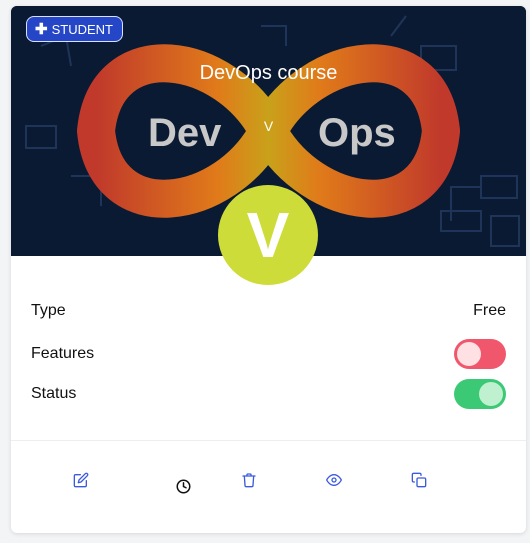 The width and height of the screenshot is (530, 543). What do you see at coordinates (54, 393) in the screenshot?
I see `status-label: Status` at bounding box center [54, 393].